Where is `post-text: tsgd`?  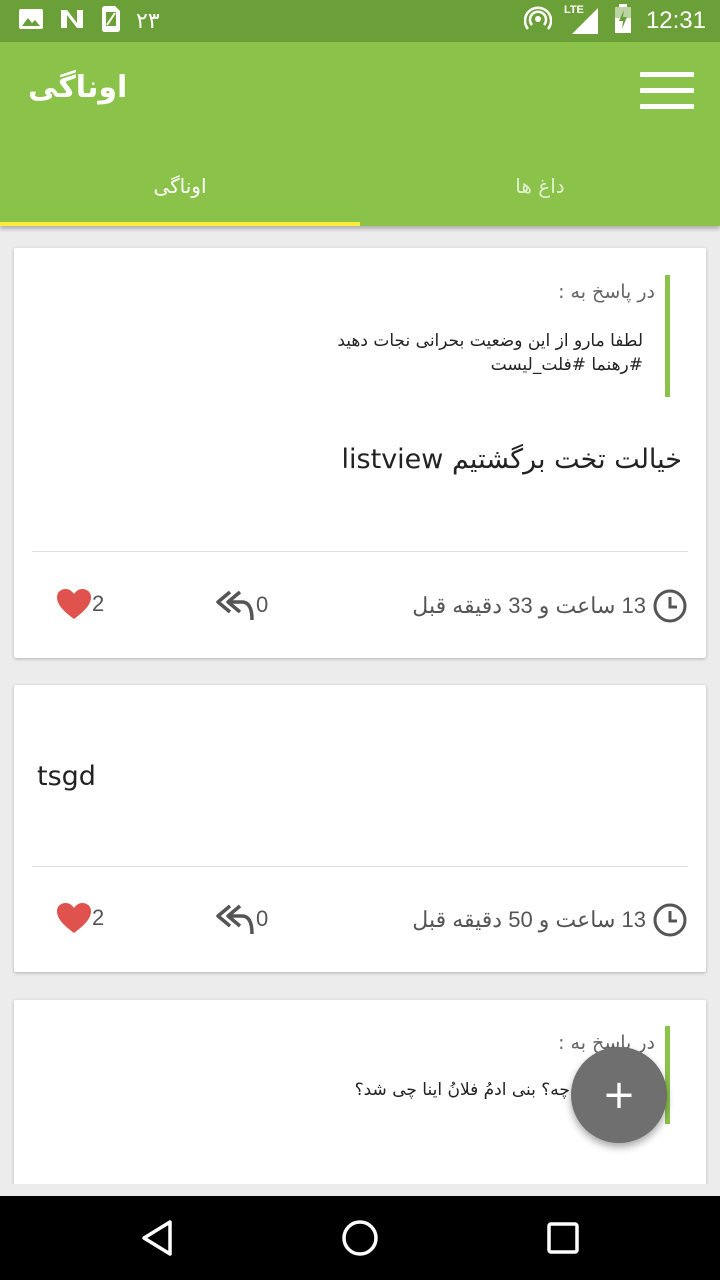 post-text: tsgd is located at coordinates (66, 776).